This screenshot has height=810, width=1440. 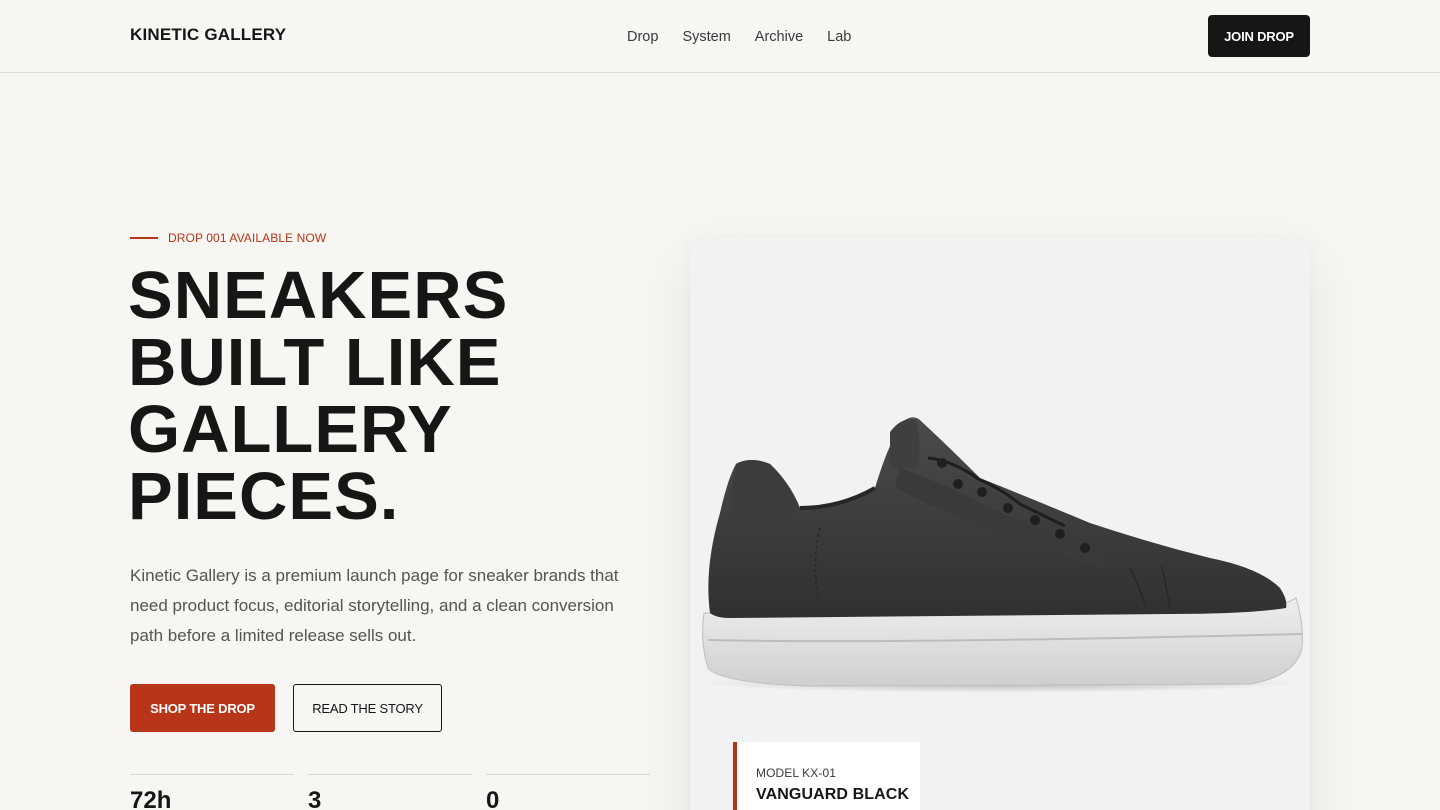 What do you see at coordinates (568, 792) in the screenshot?
I see `stat-item: 0` at bounding box center [568, 792].